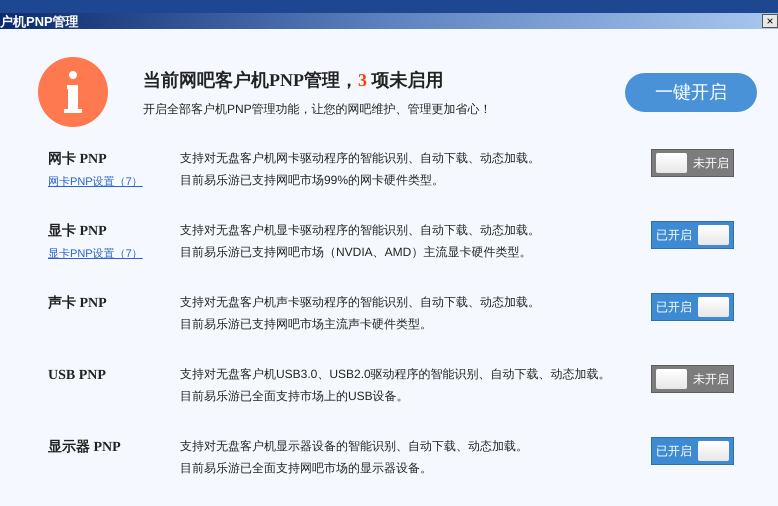  I want to click on feature-description: 目前易乐游已支持网吧市场99%的网卡硬件类型。, so click(313, 180).